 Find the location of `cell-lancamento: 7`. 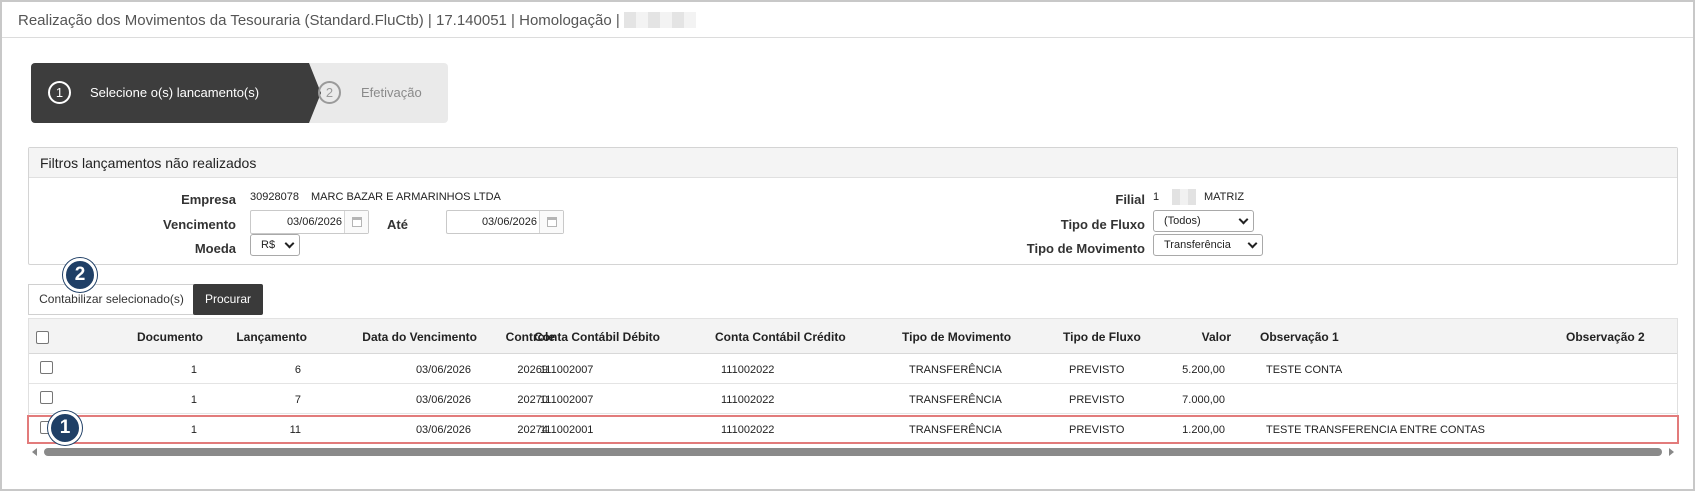

cell-lancamento: 7 is located at coordinates (297, 400).